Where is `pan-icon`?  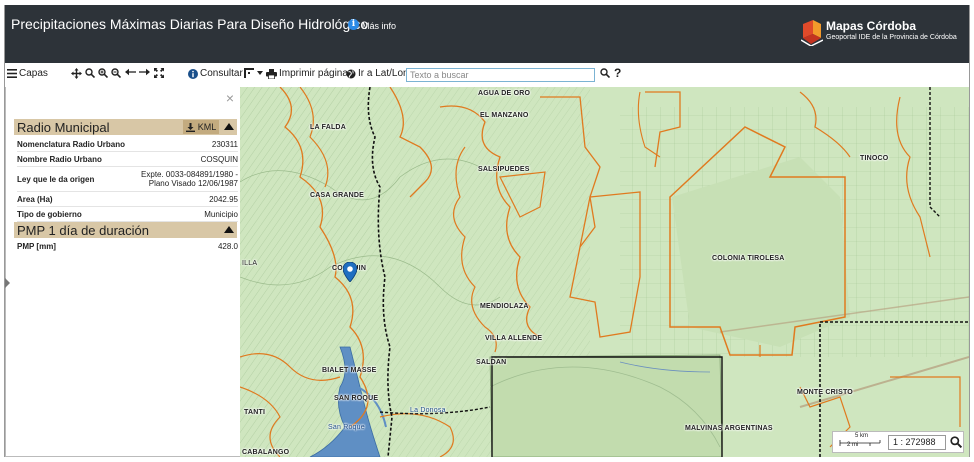
pan-icon is located at coordinates (76, 73).